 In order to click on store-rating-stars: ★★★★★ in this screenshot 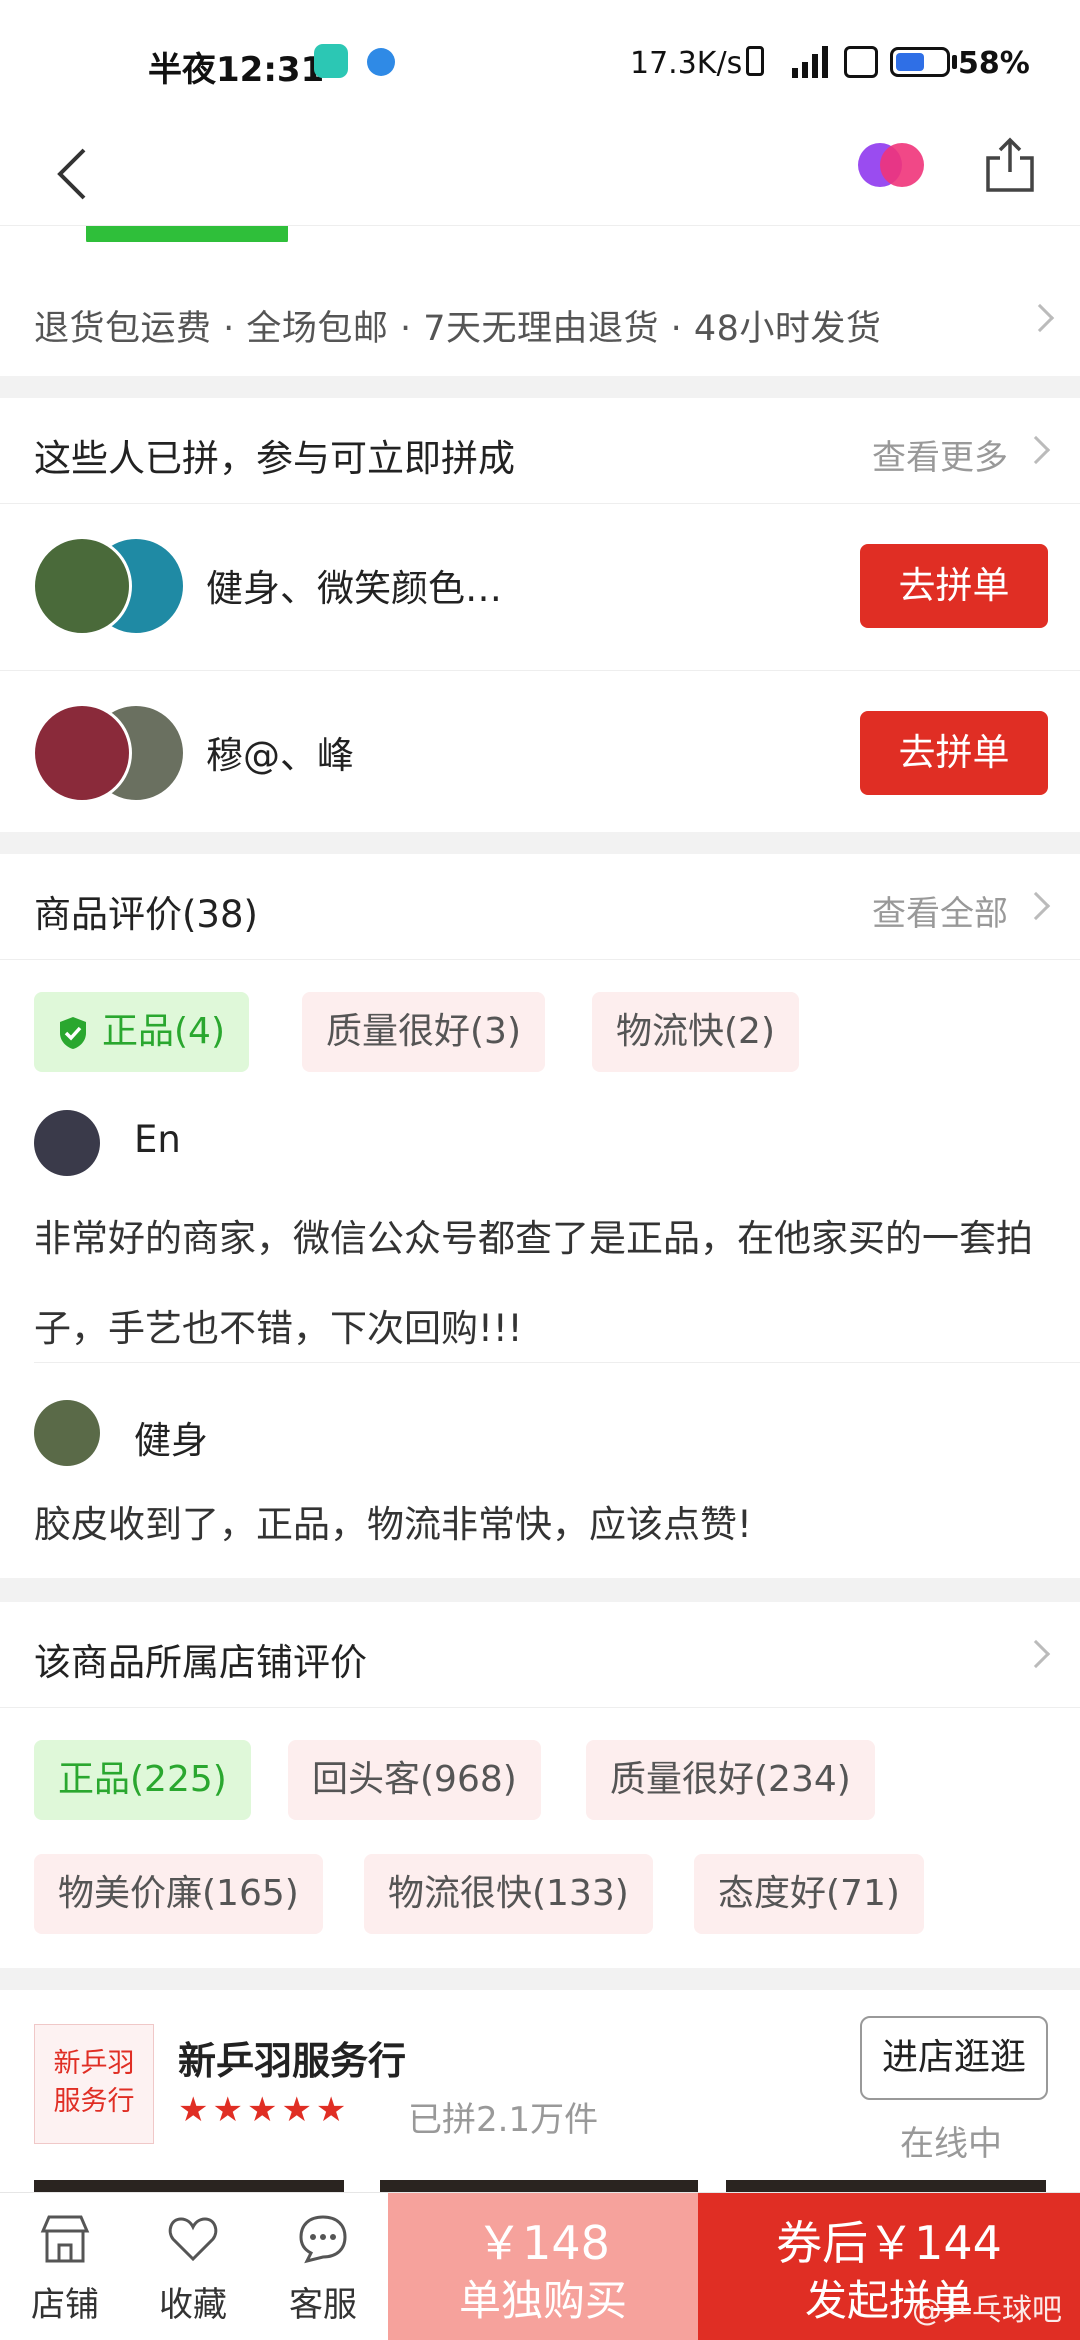, I will do `click(264, 2110)`.